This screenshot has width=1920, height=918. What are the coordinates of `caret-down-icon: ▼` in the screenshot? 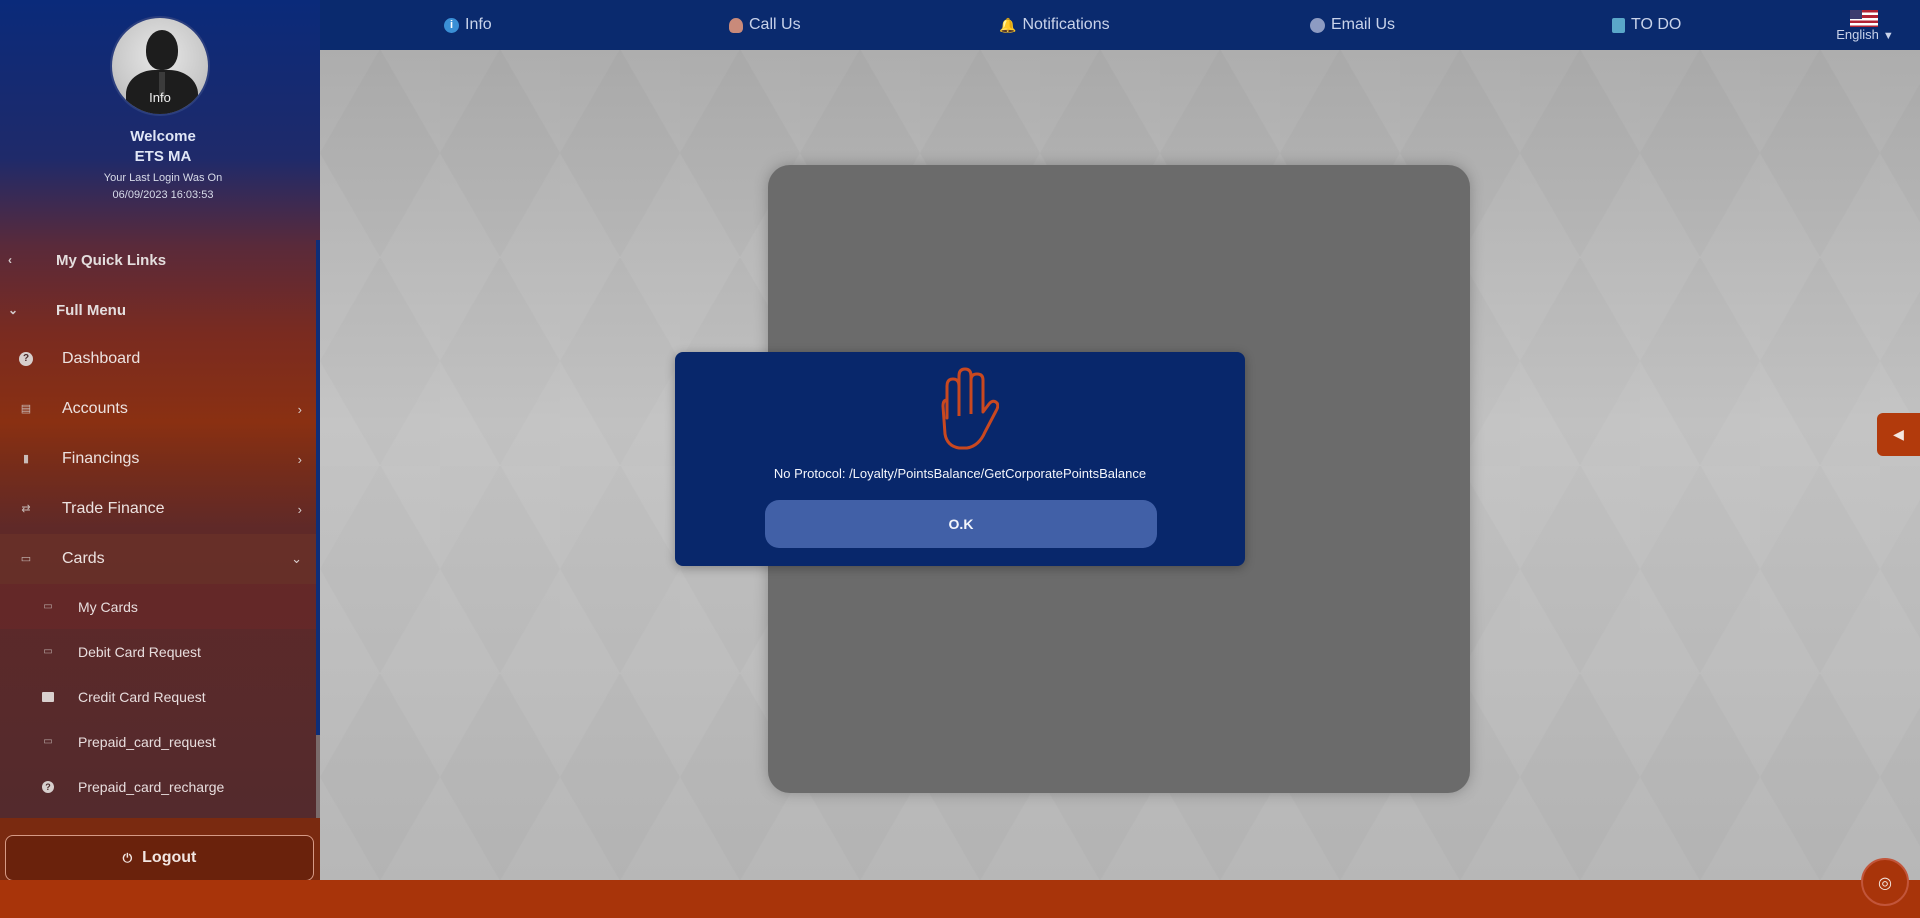 It's located at (1888, 36).